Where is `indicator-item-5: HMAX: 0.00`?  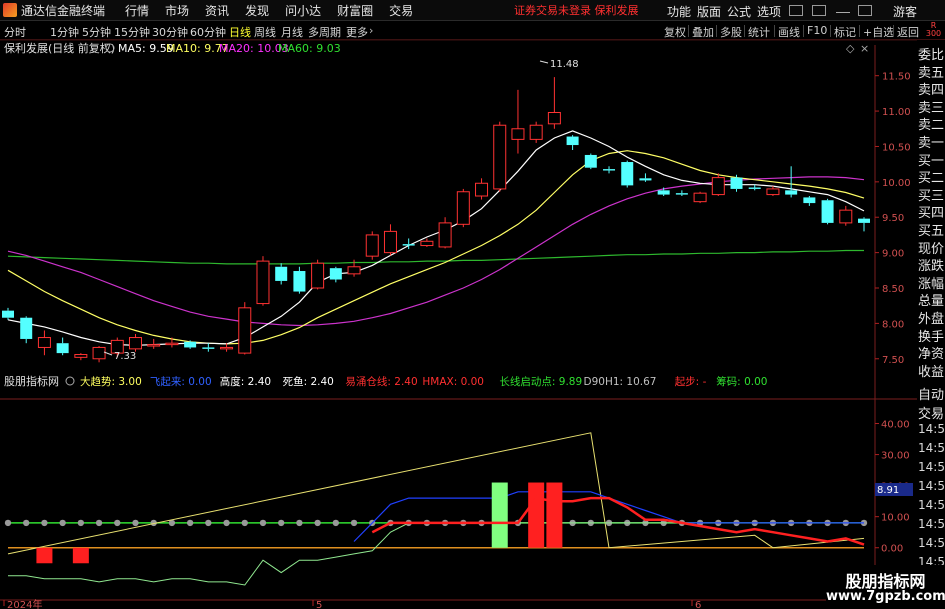 indicator-item-5: HMAX: 0.00 is located at coordinates (453, 382).